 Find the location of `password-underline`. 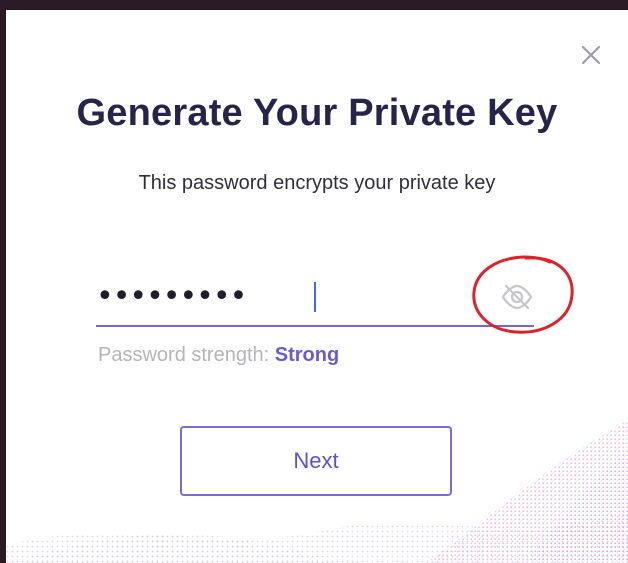

password-underline is located at coordinates (315, 326).